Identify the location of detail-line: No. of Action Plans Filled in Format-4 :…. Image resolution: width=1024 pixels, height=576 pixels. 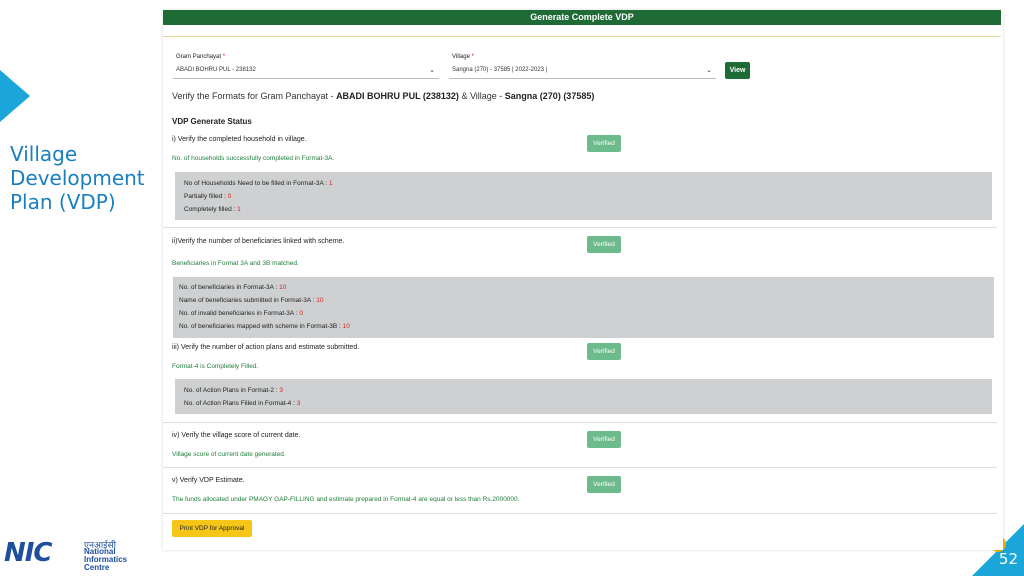
(242, 403).